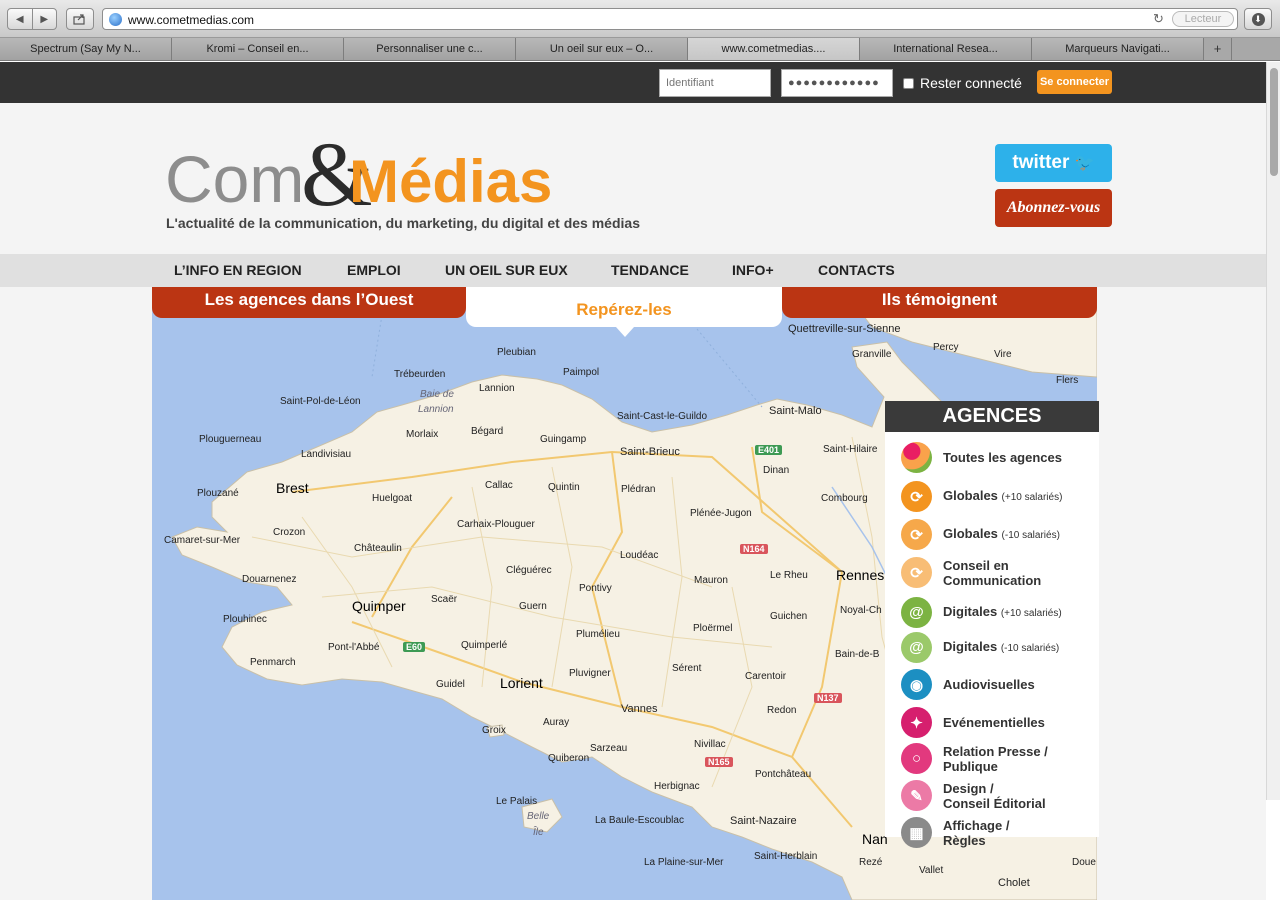  I want to click on twitter-bird-icon: 🐦, so click(1084, 163).